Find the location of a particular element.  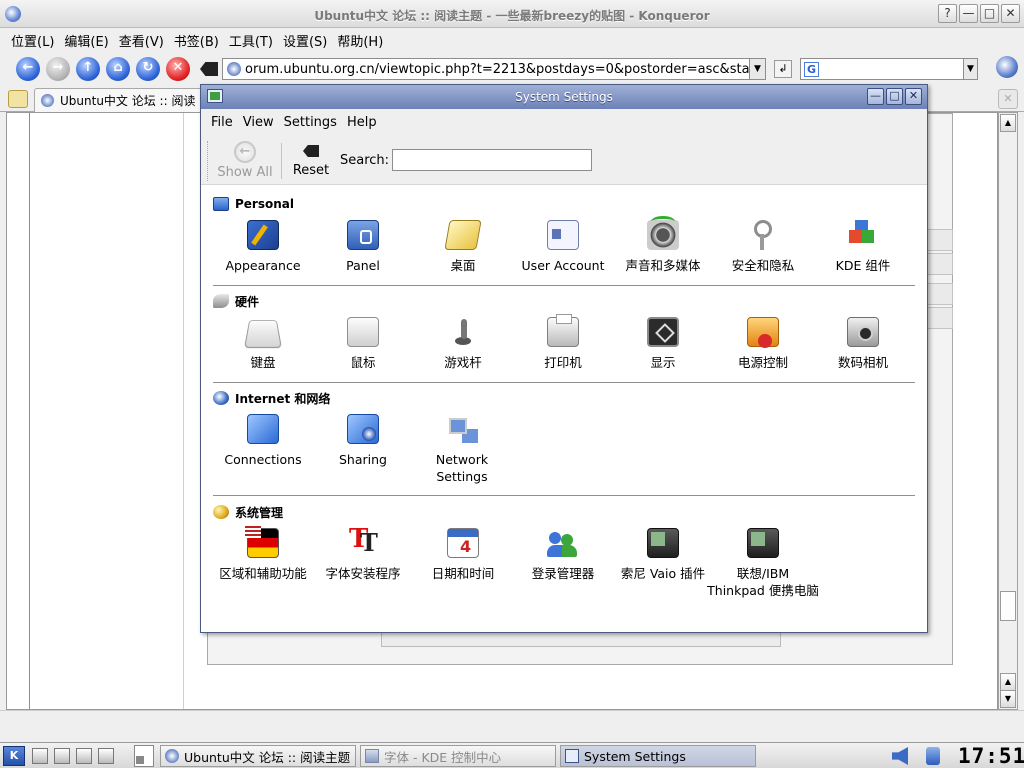

menu-file: File is located at coordinates (222, 122).